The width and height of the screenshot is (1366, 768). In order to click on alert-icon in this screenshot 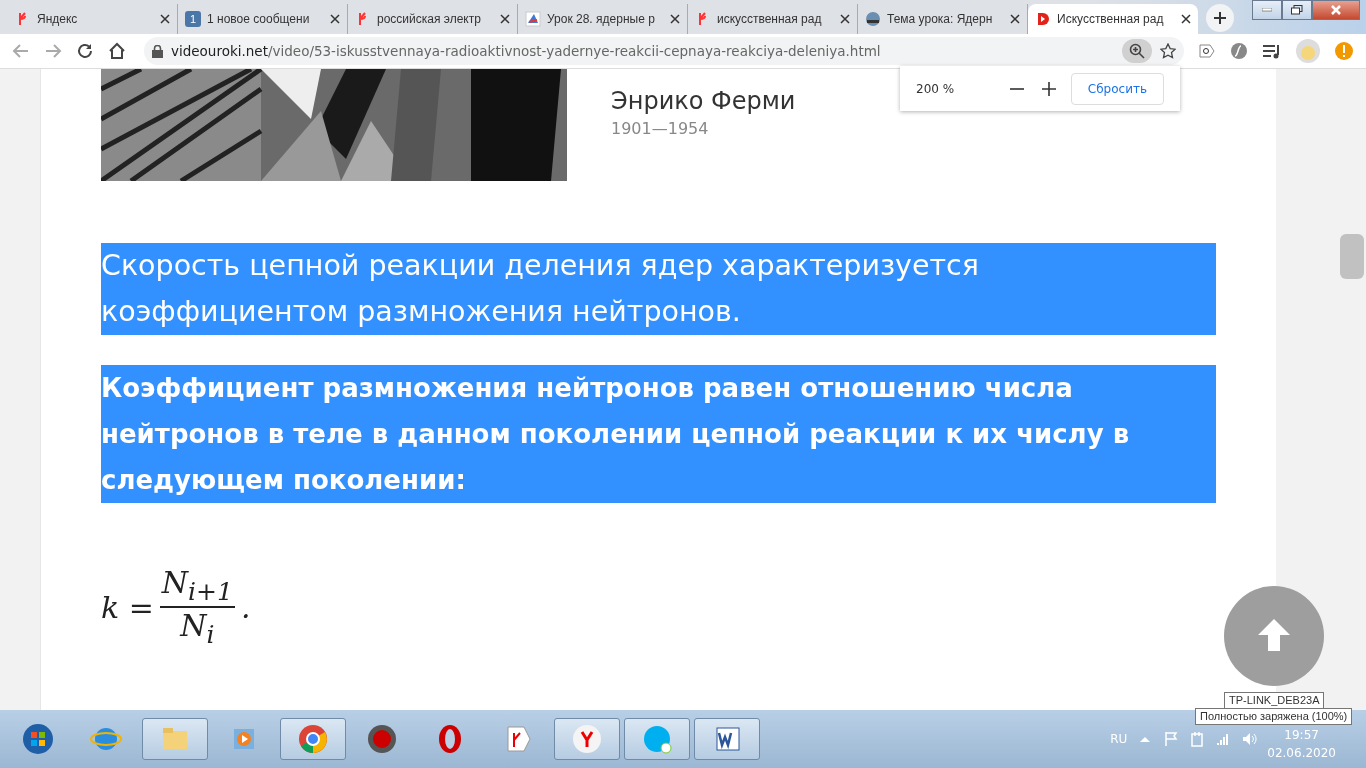, I will do `click(1344, 51)`.